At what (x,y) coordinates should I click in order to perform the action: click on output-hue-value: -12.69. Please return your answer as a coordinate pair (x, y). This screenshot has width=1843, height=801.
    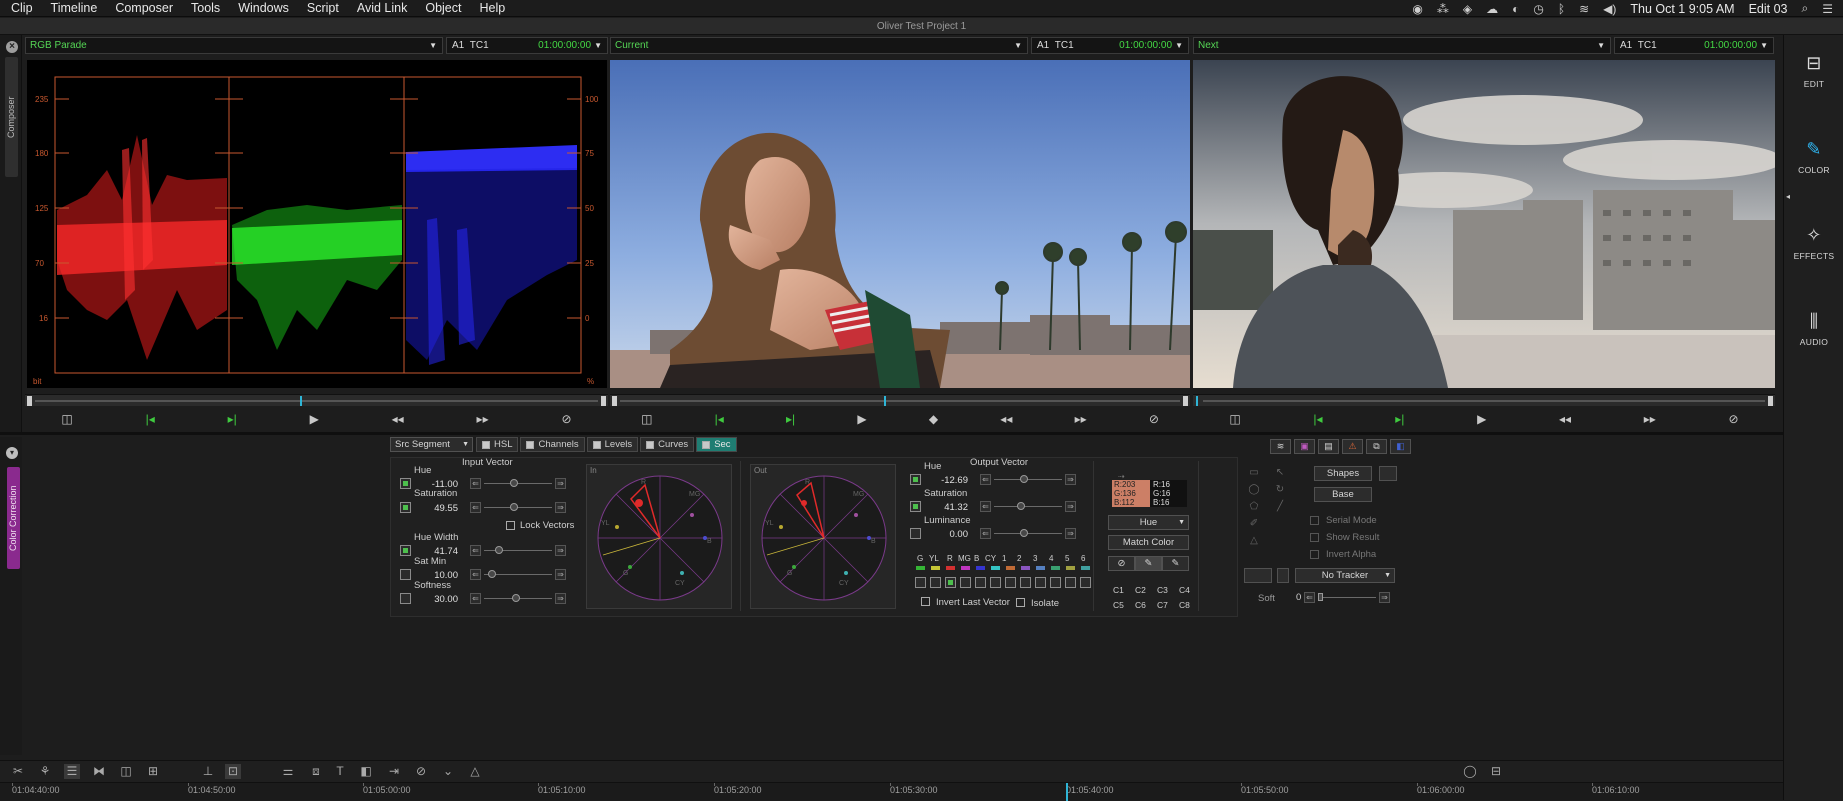
    Looking at the image, I should click on (946, 480).